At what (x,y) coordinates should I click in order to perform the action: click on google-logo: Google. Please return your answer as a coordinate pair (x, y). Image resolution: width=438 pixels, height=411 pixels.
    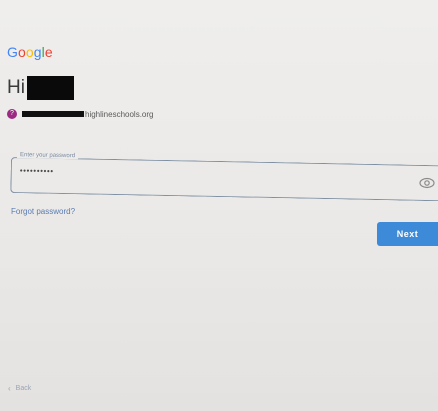
    Looking at the image, I should click on (30, 52).